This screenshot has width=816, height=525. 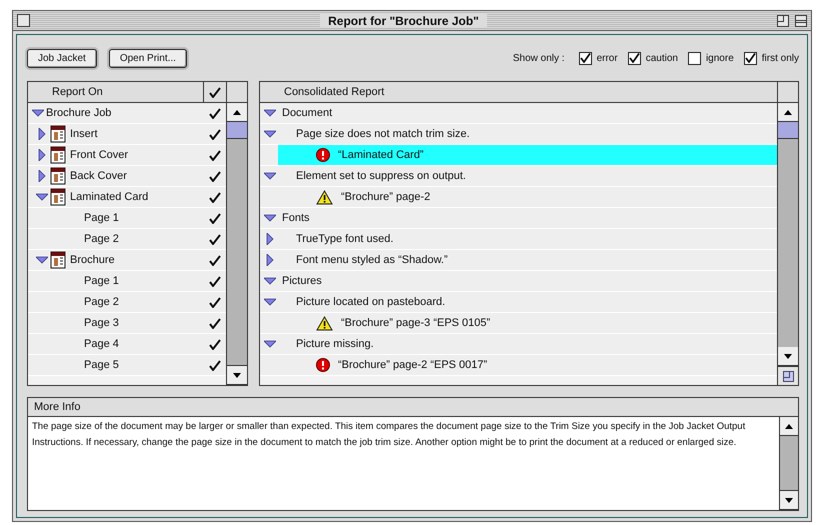 What do you see at coordinates (403, 21) in the screenshot?
I see `window-title: Report for "Brochure Job"` at bounding box center [403, 21].